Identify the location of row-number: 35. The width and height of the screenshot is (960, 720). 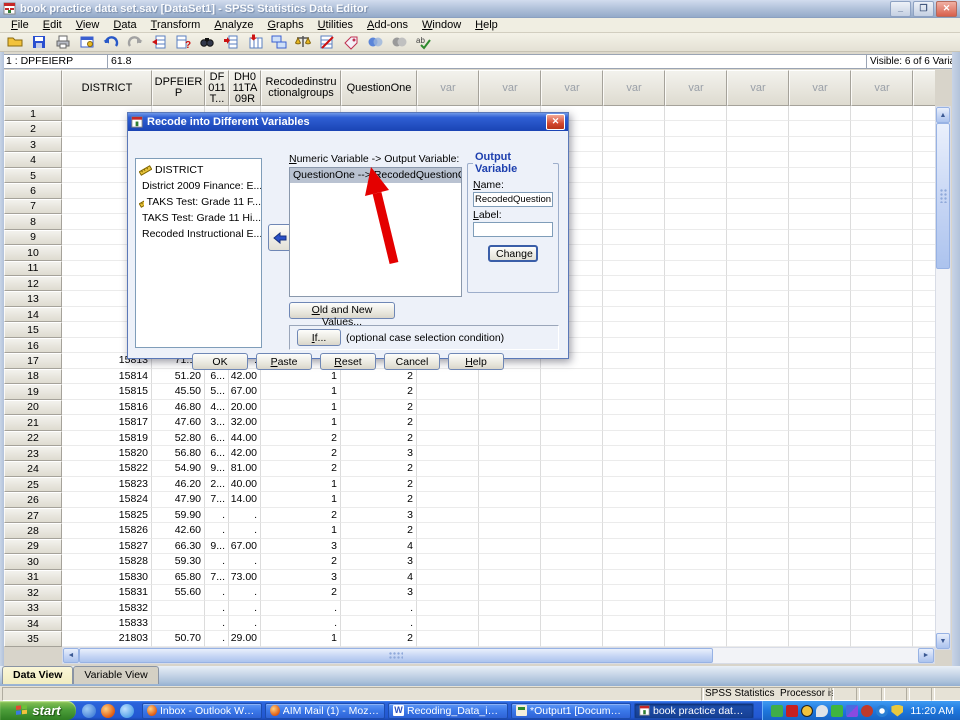
(33, 639).